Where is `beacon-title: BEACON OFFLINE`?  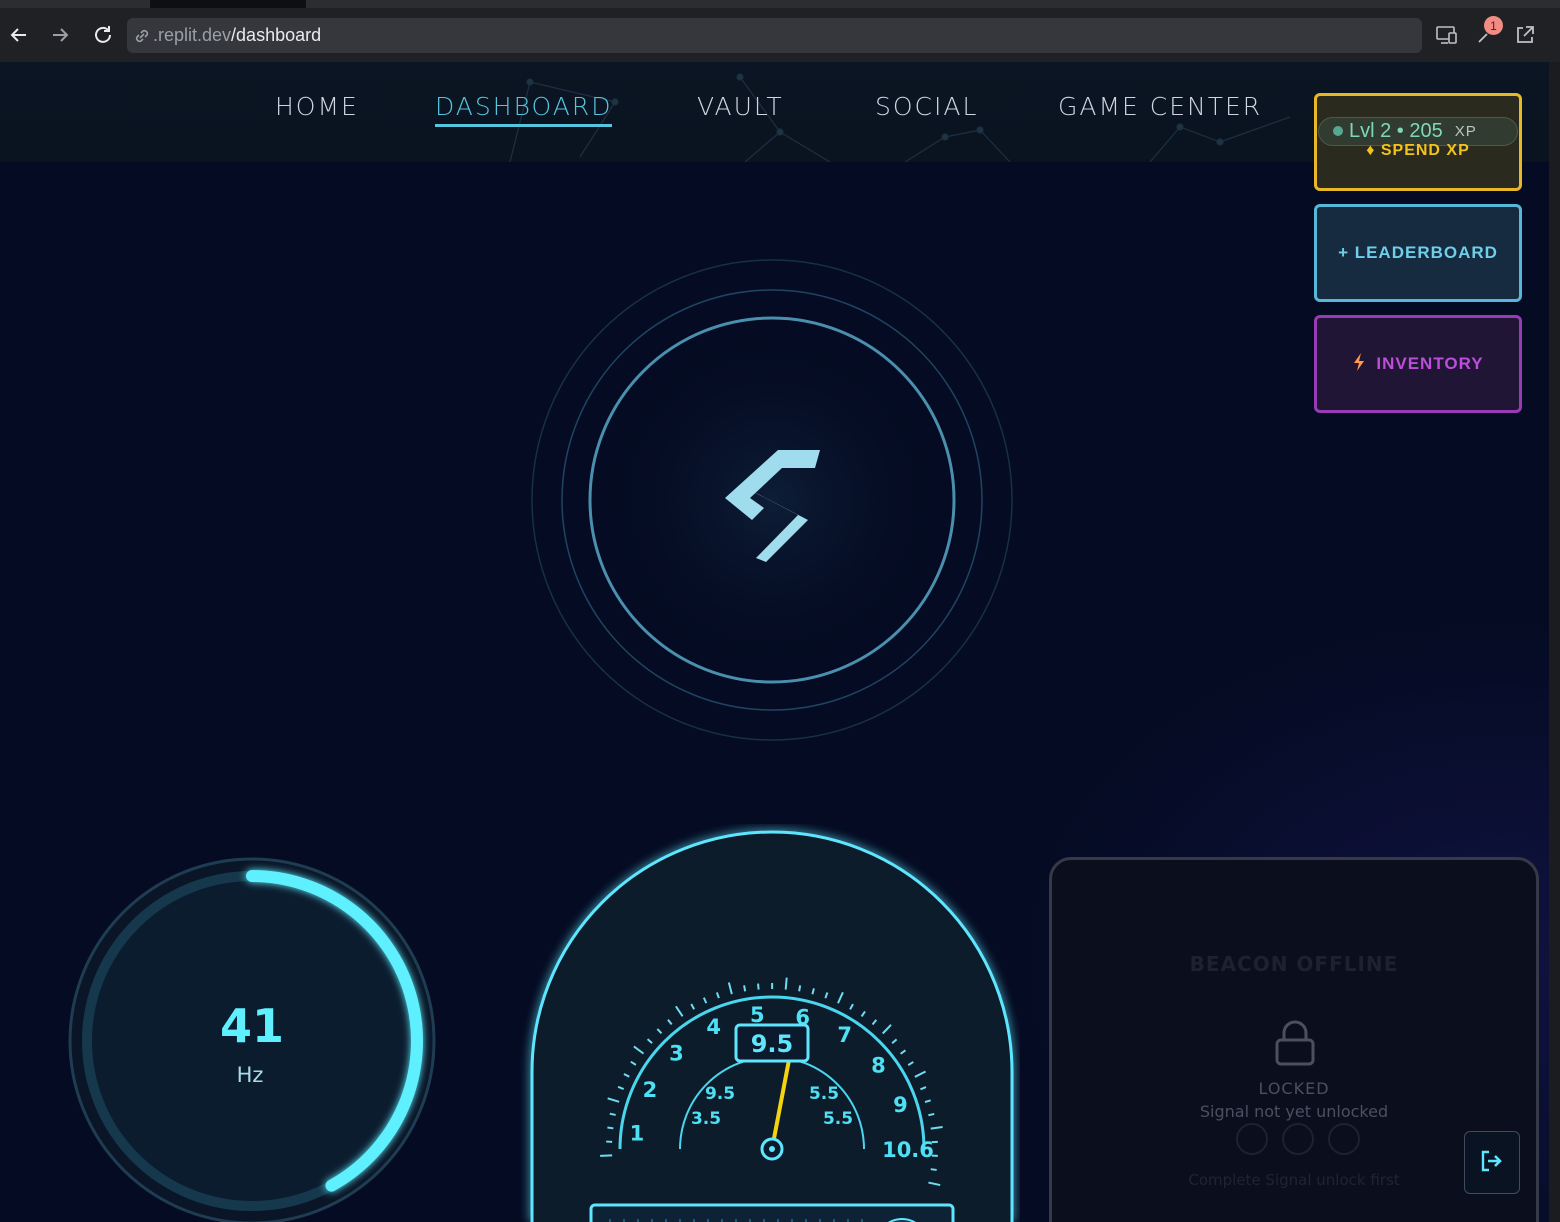 beacon-title: BEACON OFFLINE is located at coordinates (1294, 964).